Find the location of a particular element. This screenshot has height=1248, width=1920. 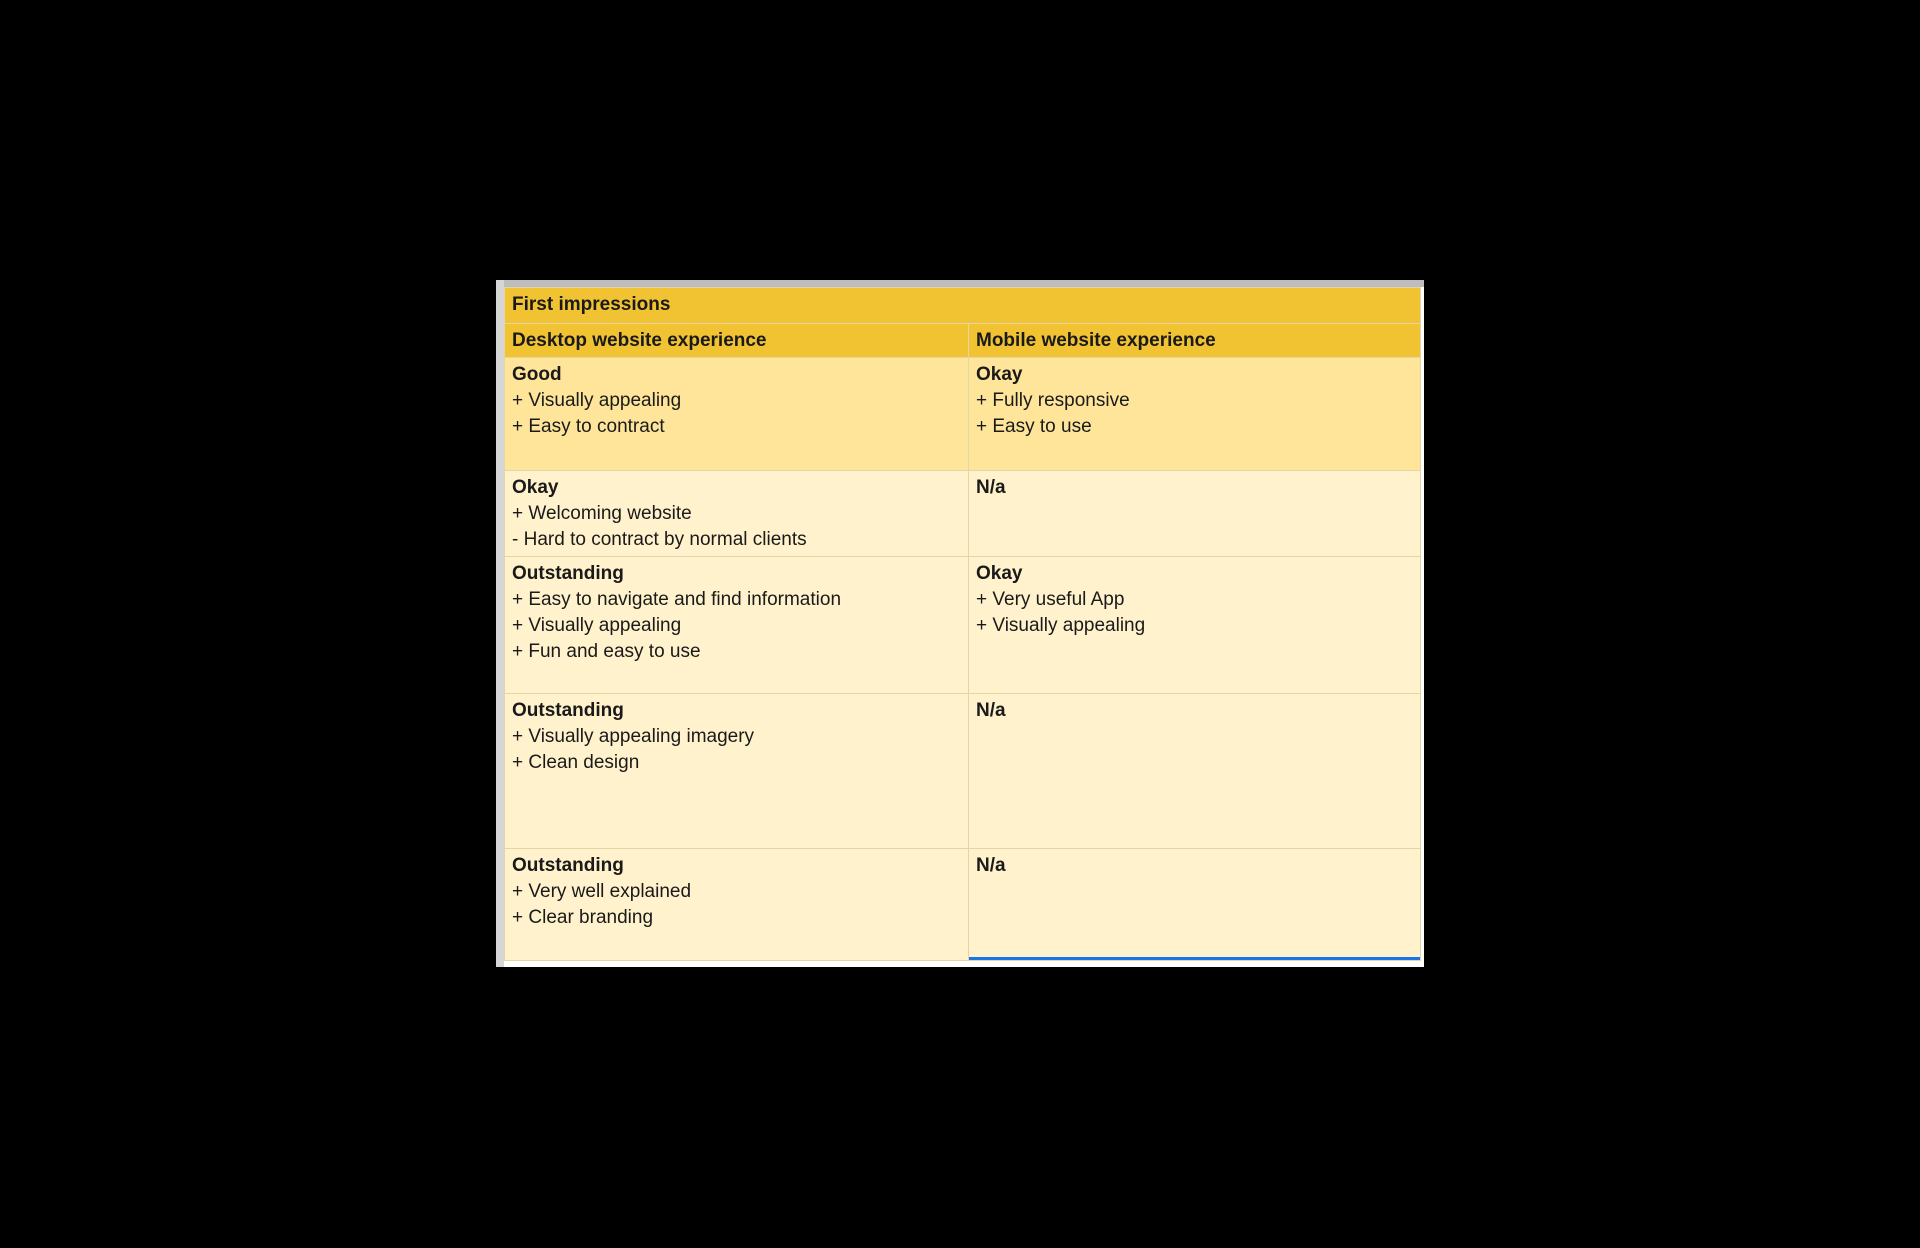

header-mobile-cell: Mobile website experience is located at coordinates (1194, 340).